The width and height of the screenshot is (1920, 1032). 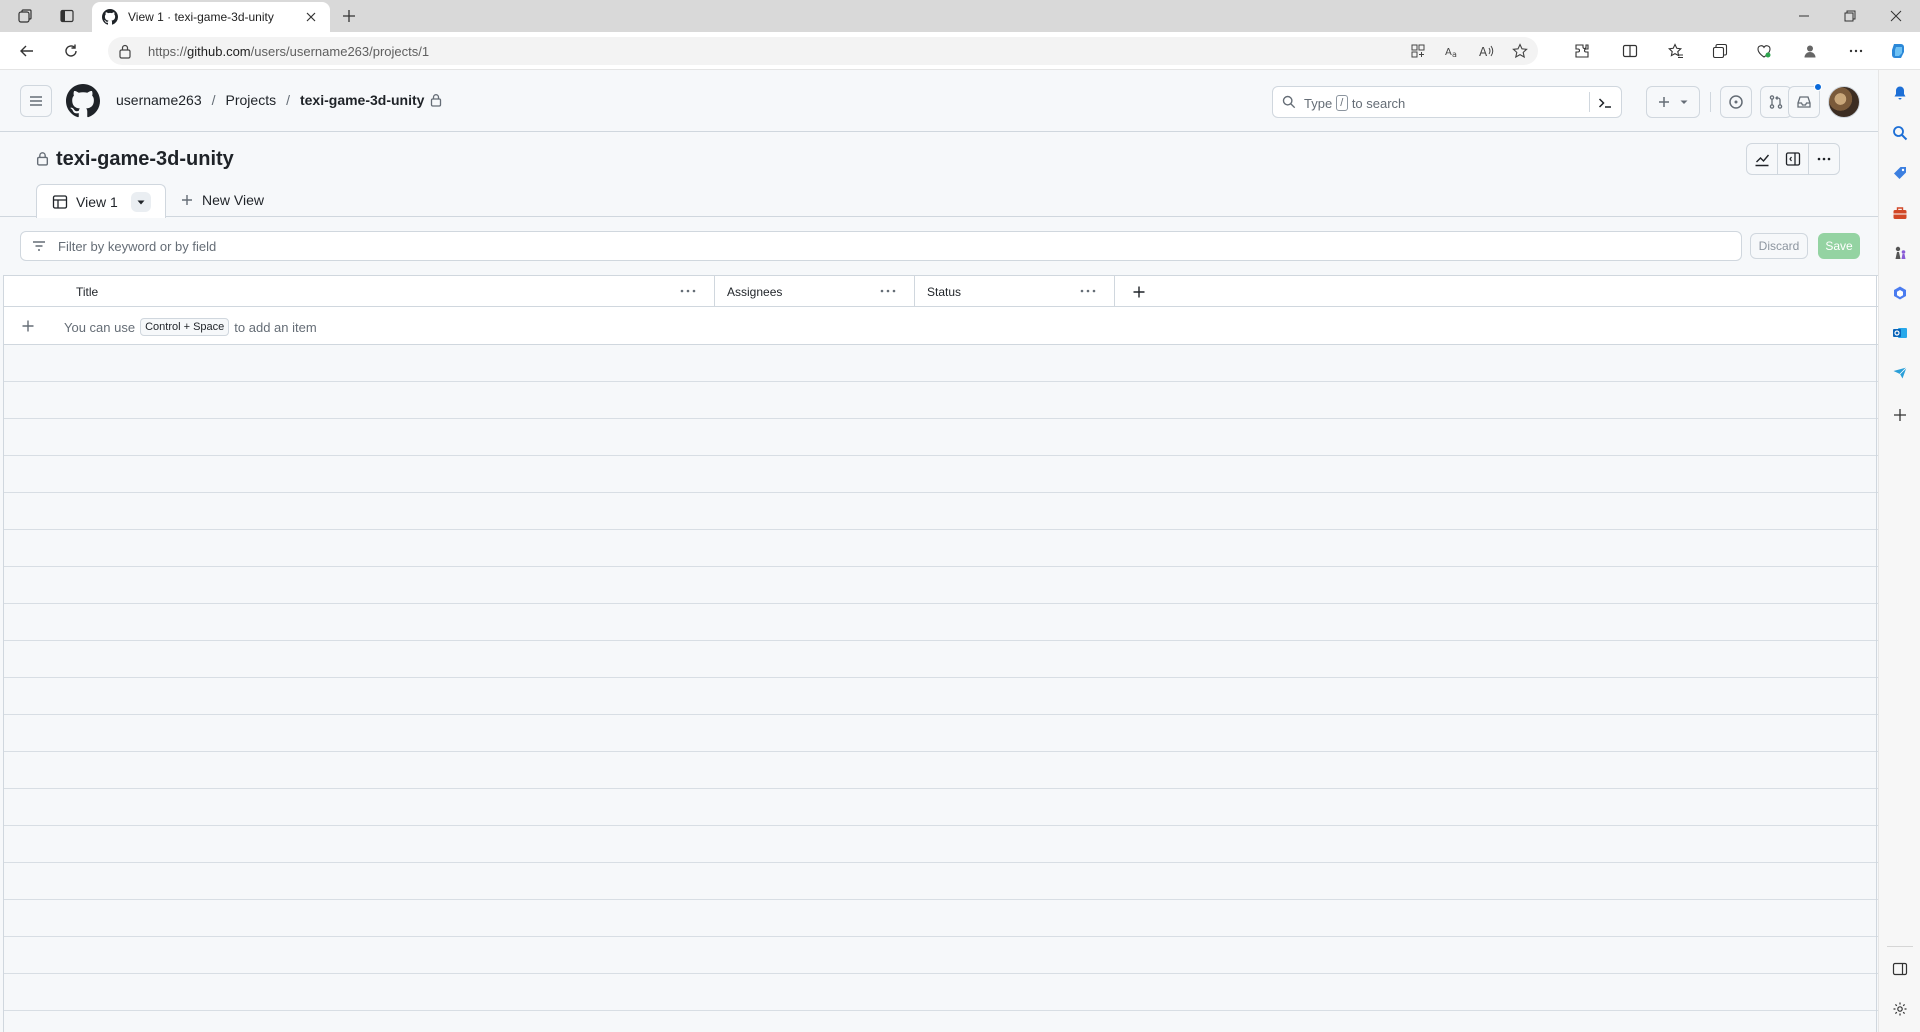 I want to click on split-screen-icon, so click(x=1630, y=51).